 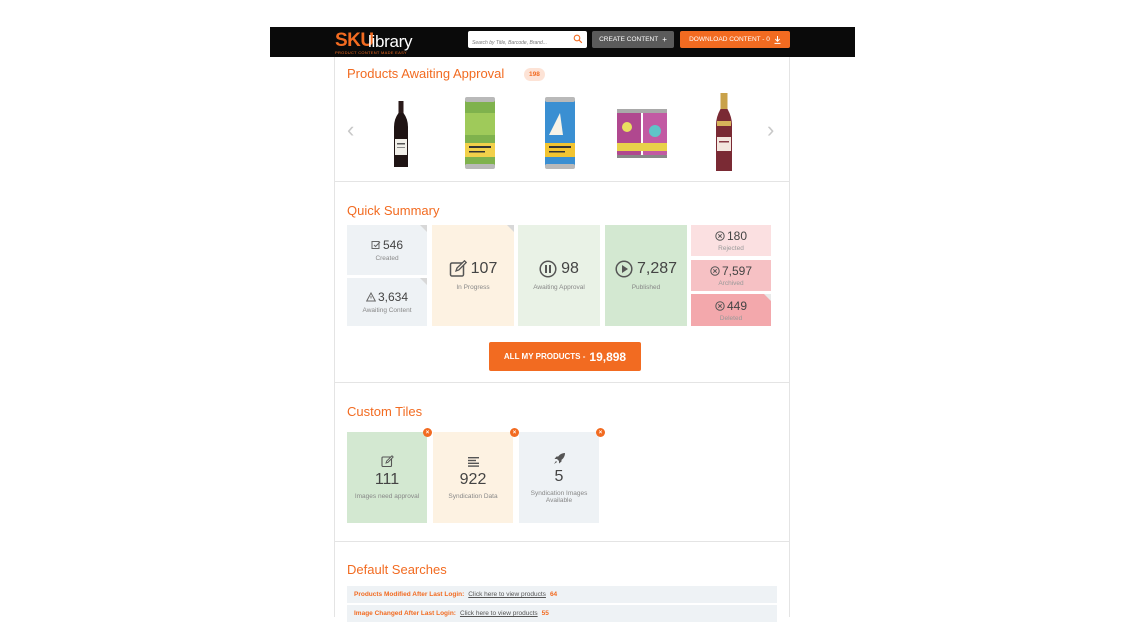 What do you see at coordinates (544, 356) in the screenshot?
I see `all-my-products-label: ALL MY PRODUCTS -` at bounding box center [544, 356].